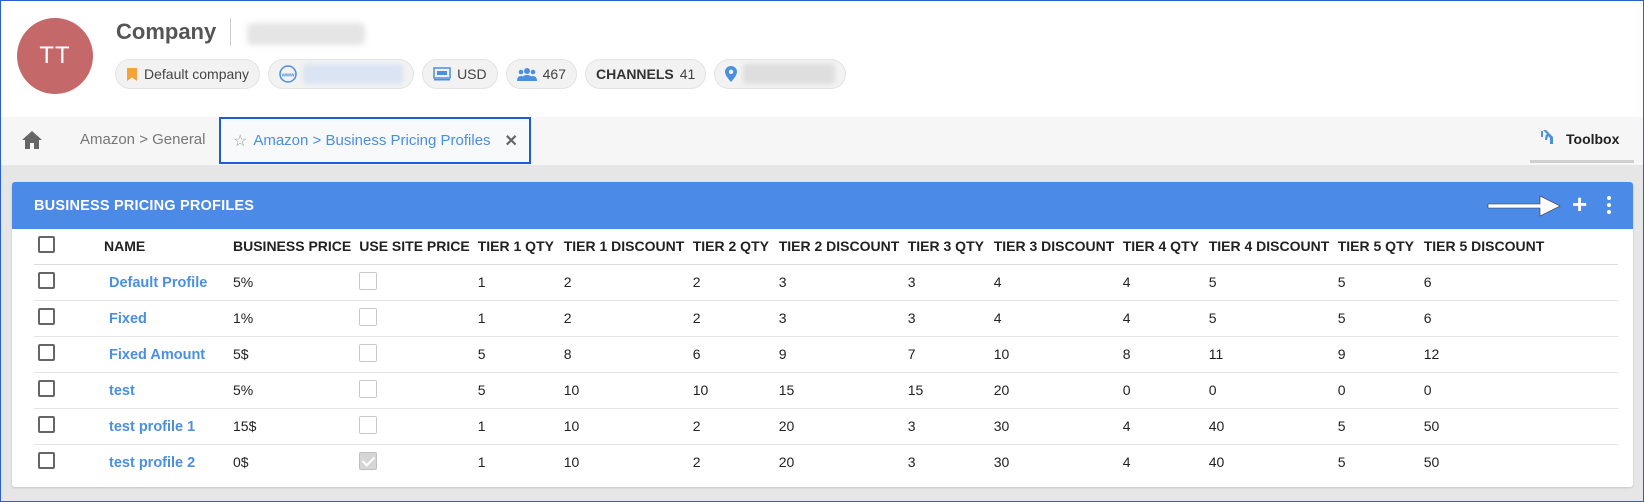 The height and width of the screenshot is (502, 1644). I want to click on table-cell-t2q: 10, so click(731, 390).